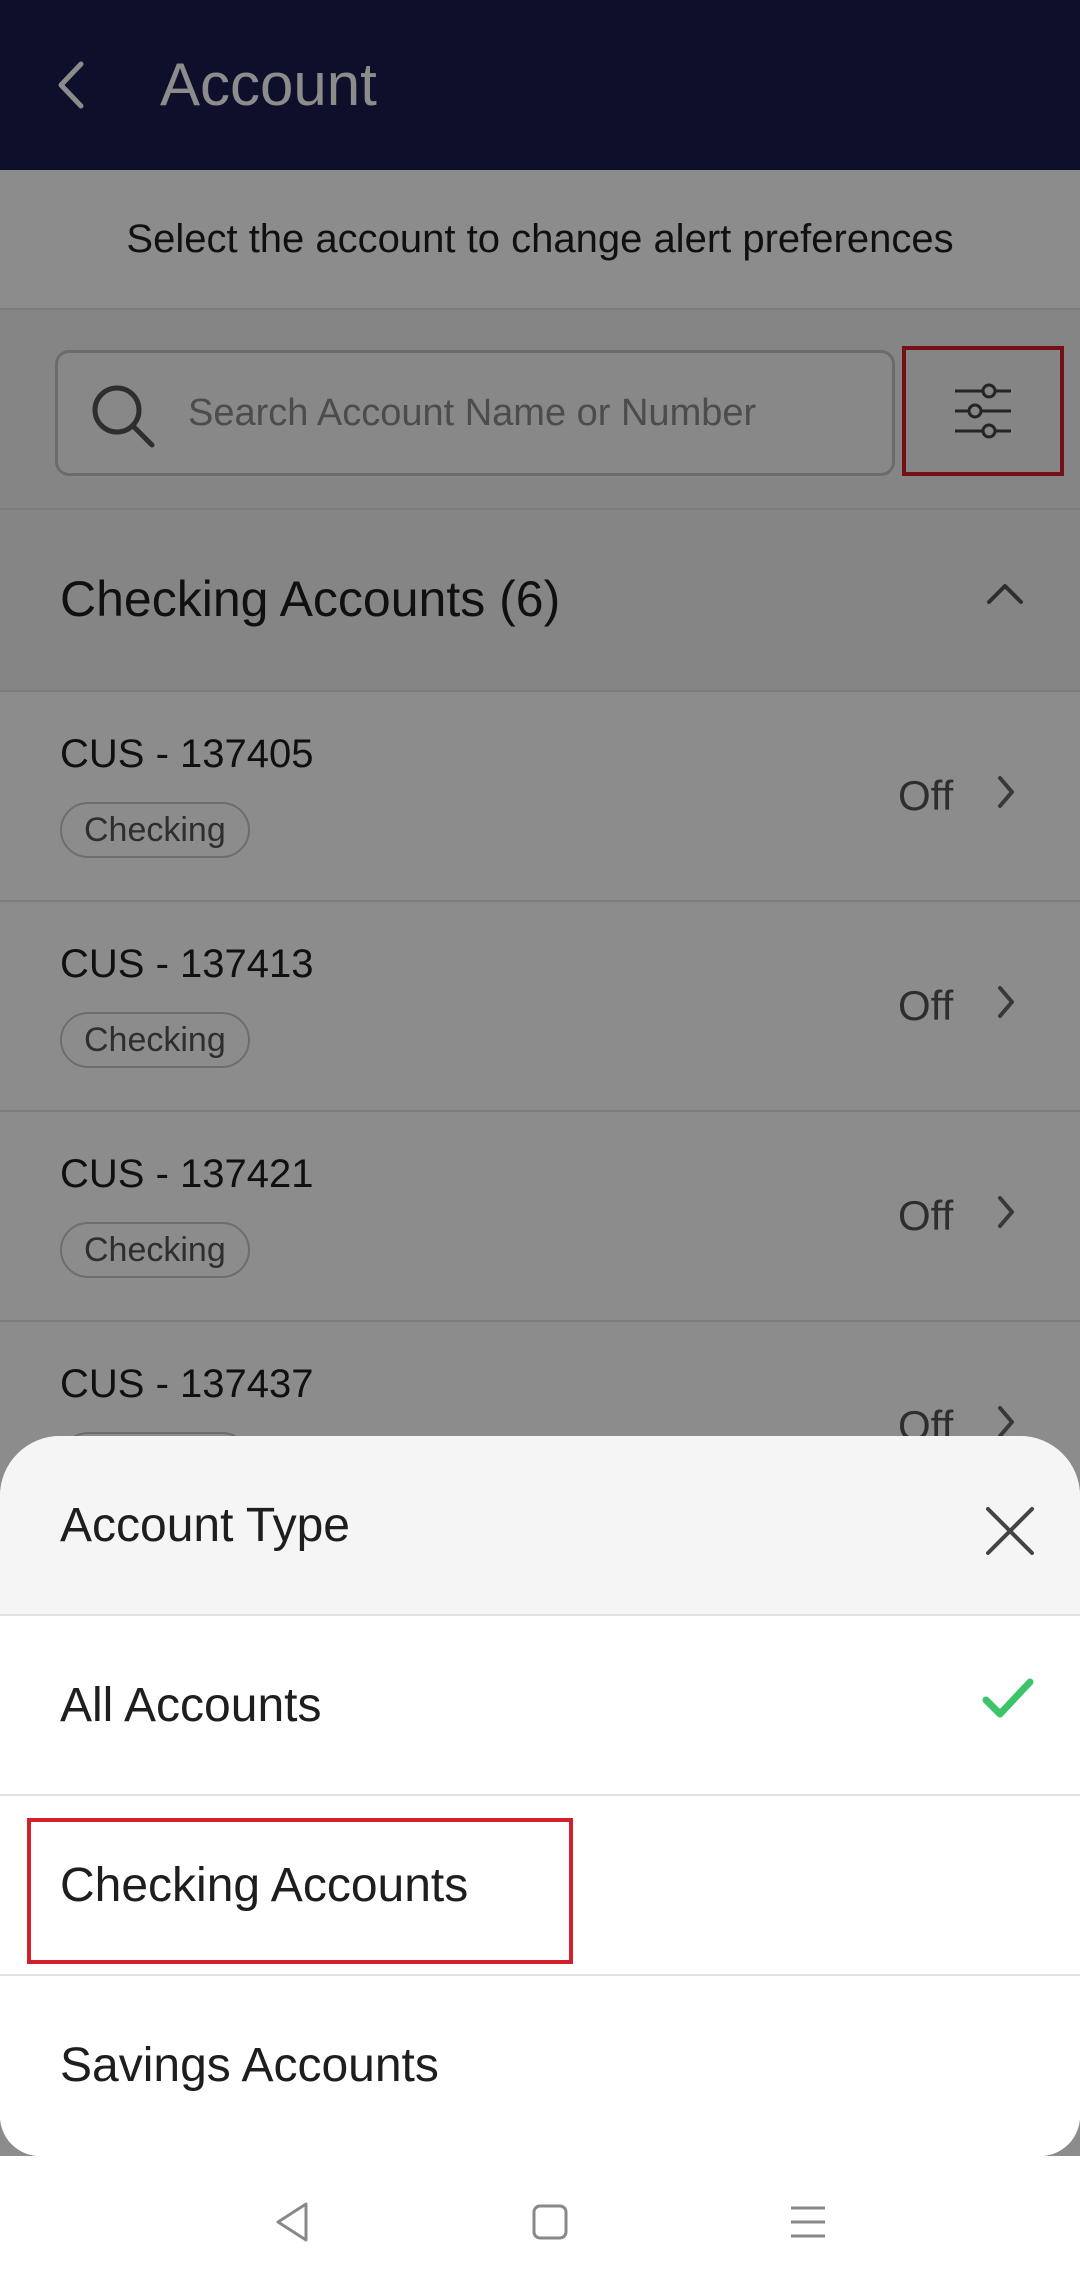 This screenshot has height=2288, width=1080. Describe the element at coordinates (540, 2066) in the screenshot. I see `option-savings-accounts: Savings Accounts` at that location.